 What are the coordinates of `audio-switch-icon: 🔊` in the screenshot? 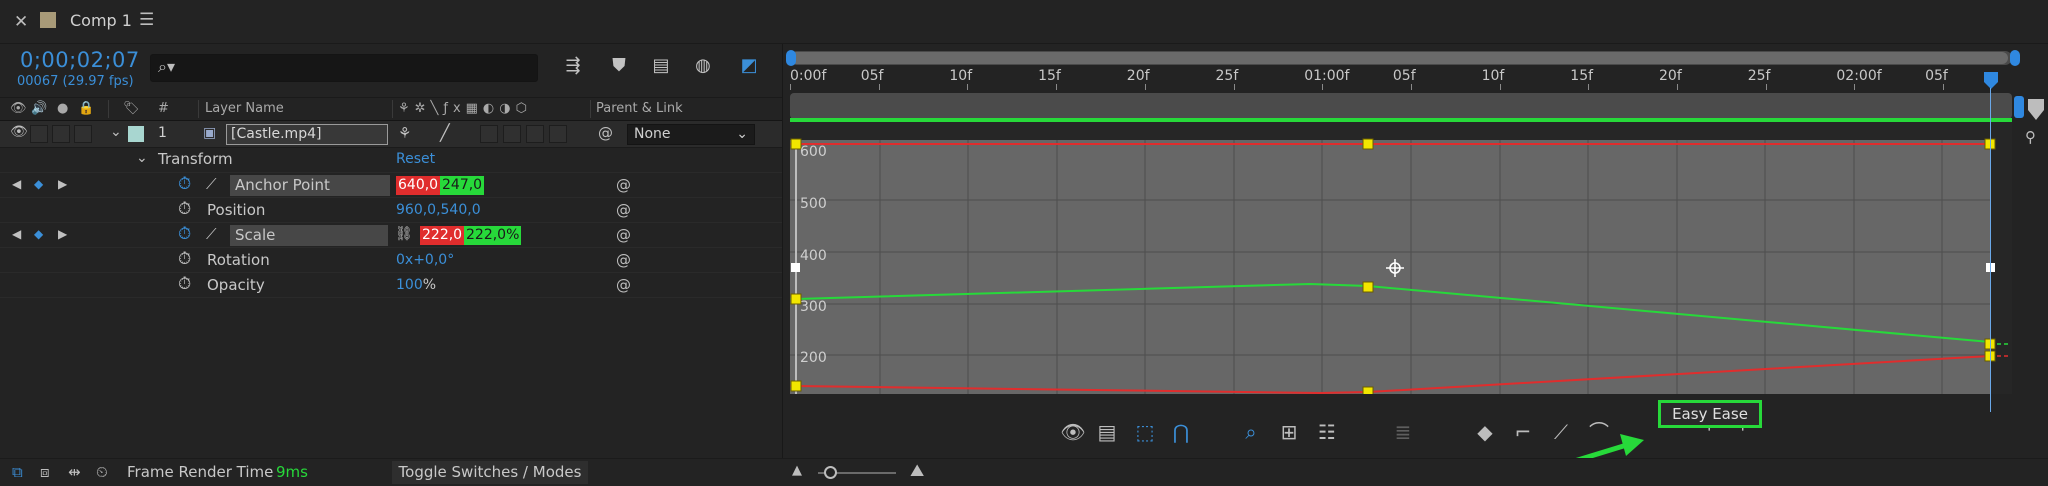 It's located at (39, 108).